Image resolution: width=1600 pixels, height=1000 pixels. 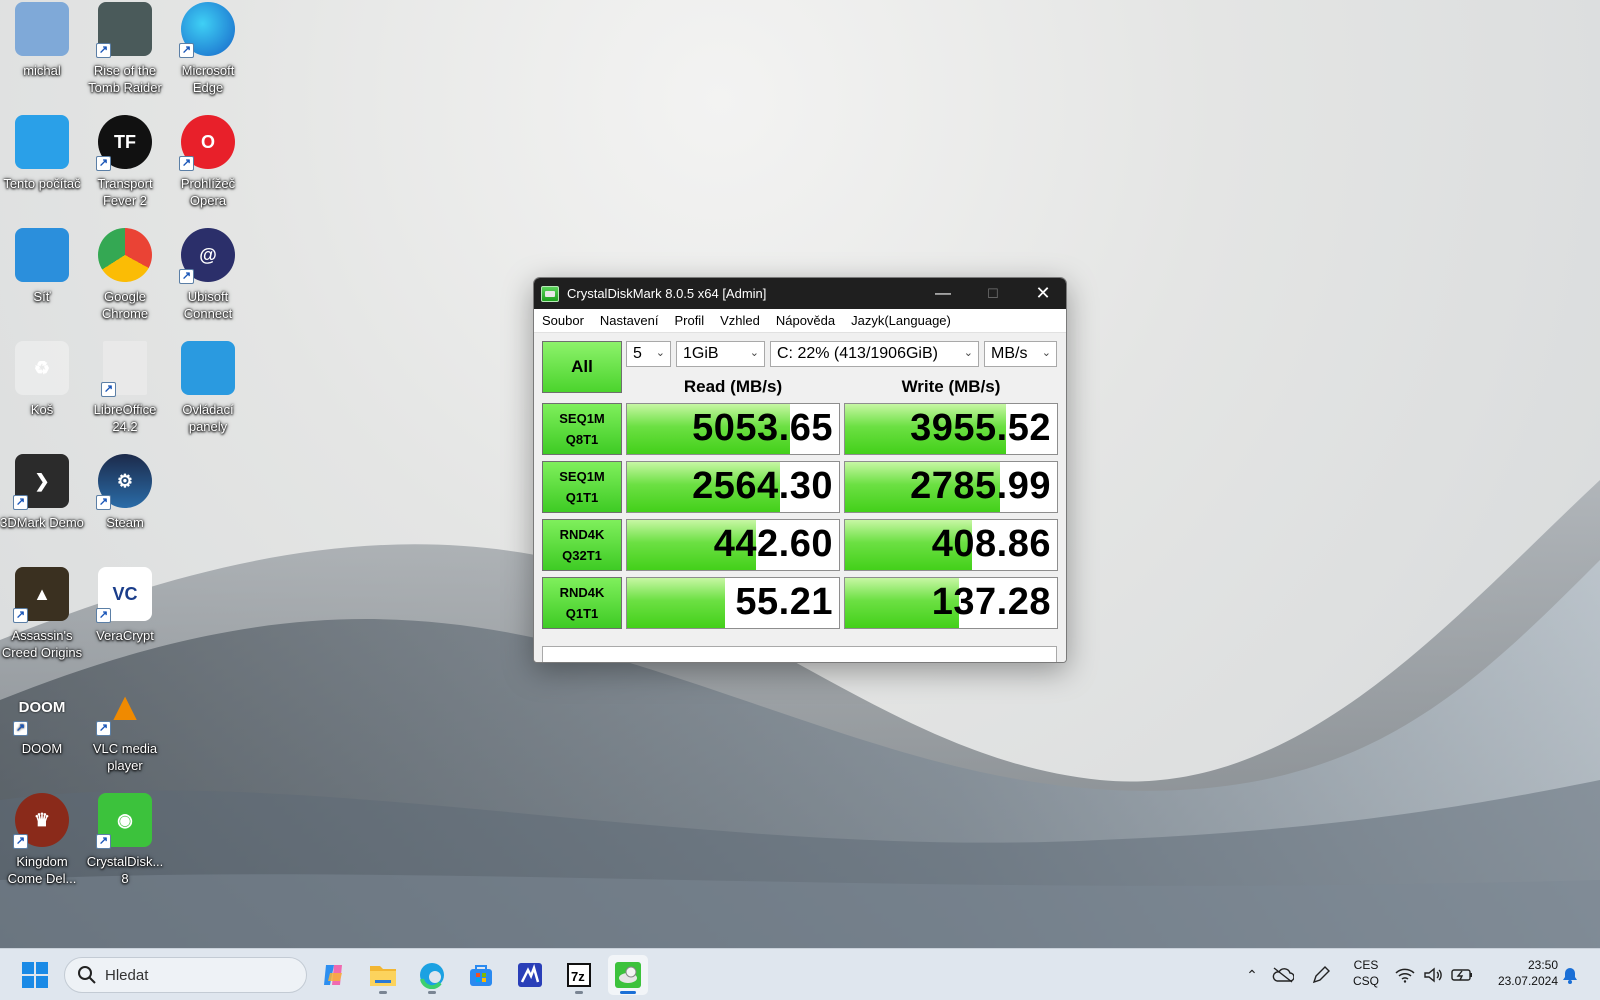 I want to click on menu-vzhled: Vzhled, so click(x=740, y=320).